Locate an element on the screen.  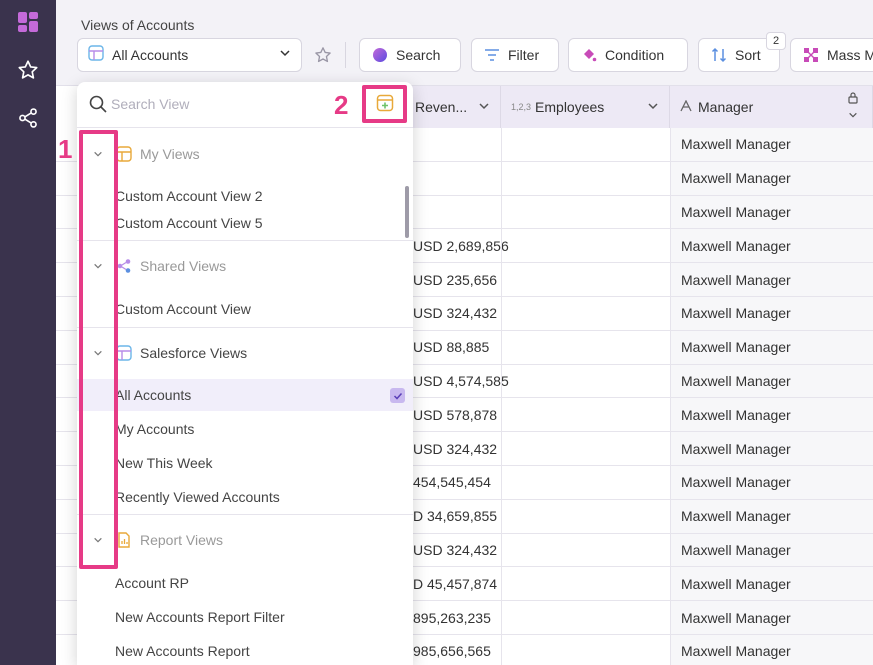
annotation-number-one: 1 is located at coordinates (65, 149).